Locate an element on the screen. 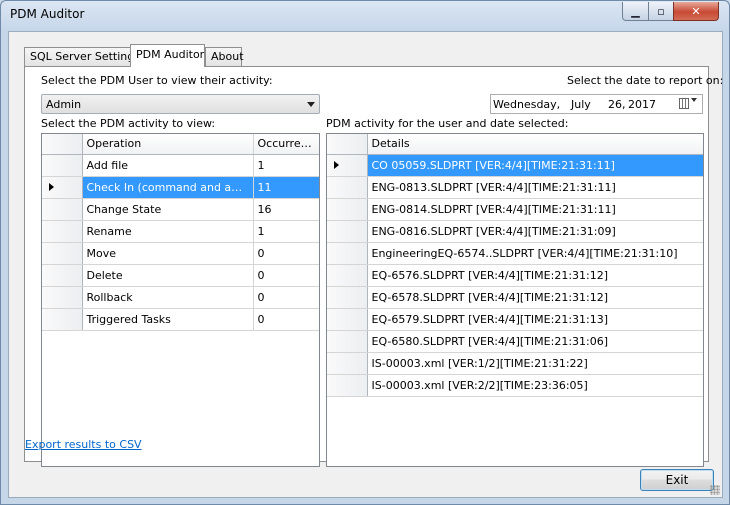  table-row: EQ-6579.SLDPRT [VER:4/4][TIME:21:31:13] is located at coordinates (515, 319).